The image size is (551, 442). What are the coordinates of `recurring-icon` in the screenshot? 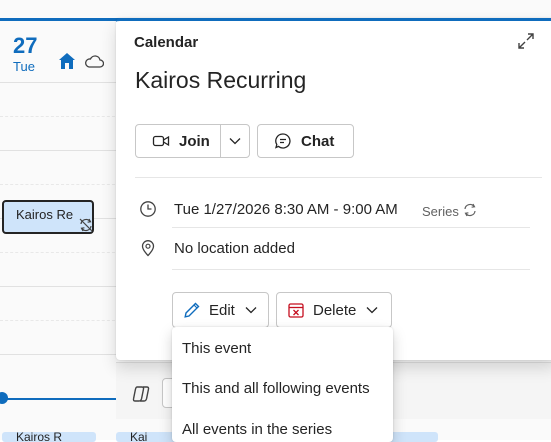 It's located at (470, 210).